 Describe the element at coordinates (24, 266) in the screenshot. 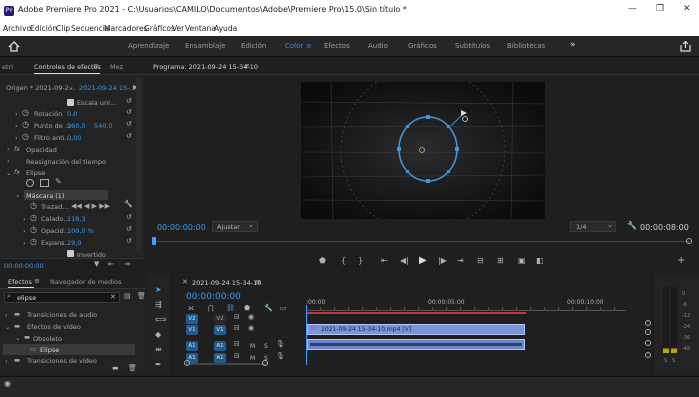

I see `effect-controls-timecode: 00:00:00:00` at that location.